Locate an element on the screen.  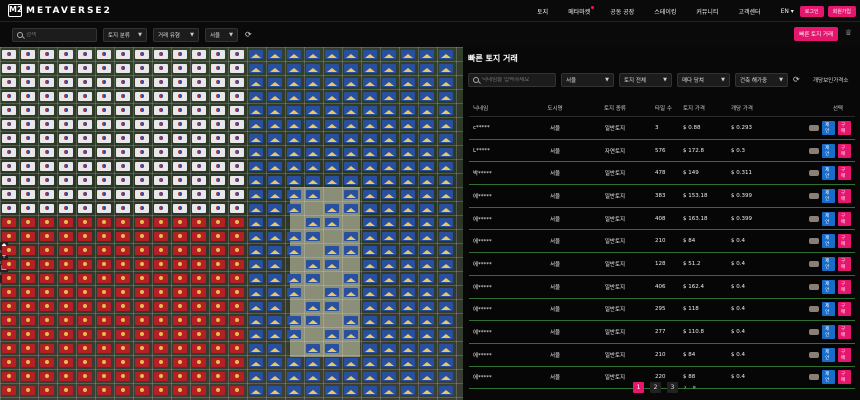
page-1: 1 is located at coordinates (638, 387).